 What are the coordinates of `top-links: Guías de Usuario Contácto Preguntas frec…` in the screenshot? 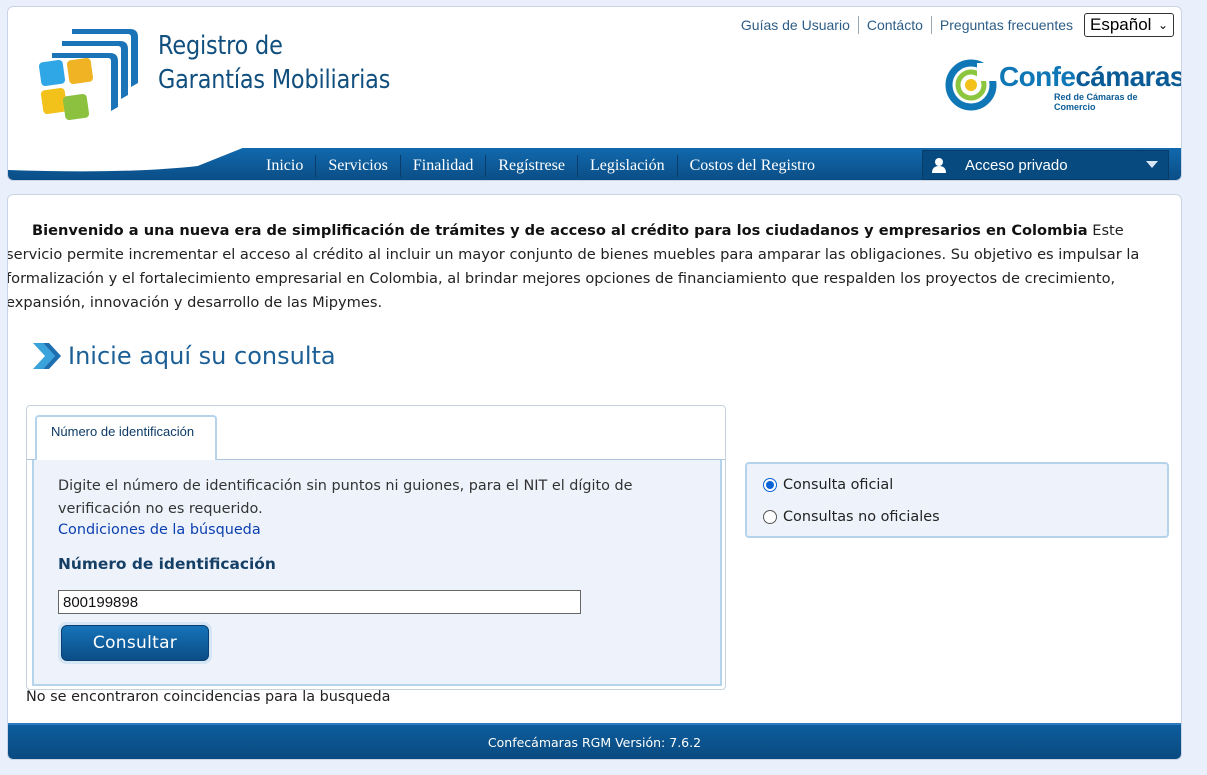 It's located at (907, 25).